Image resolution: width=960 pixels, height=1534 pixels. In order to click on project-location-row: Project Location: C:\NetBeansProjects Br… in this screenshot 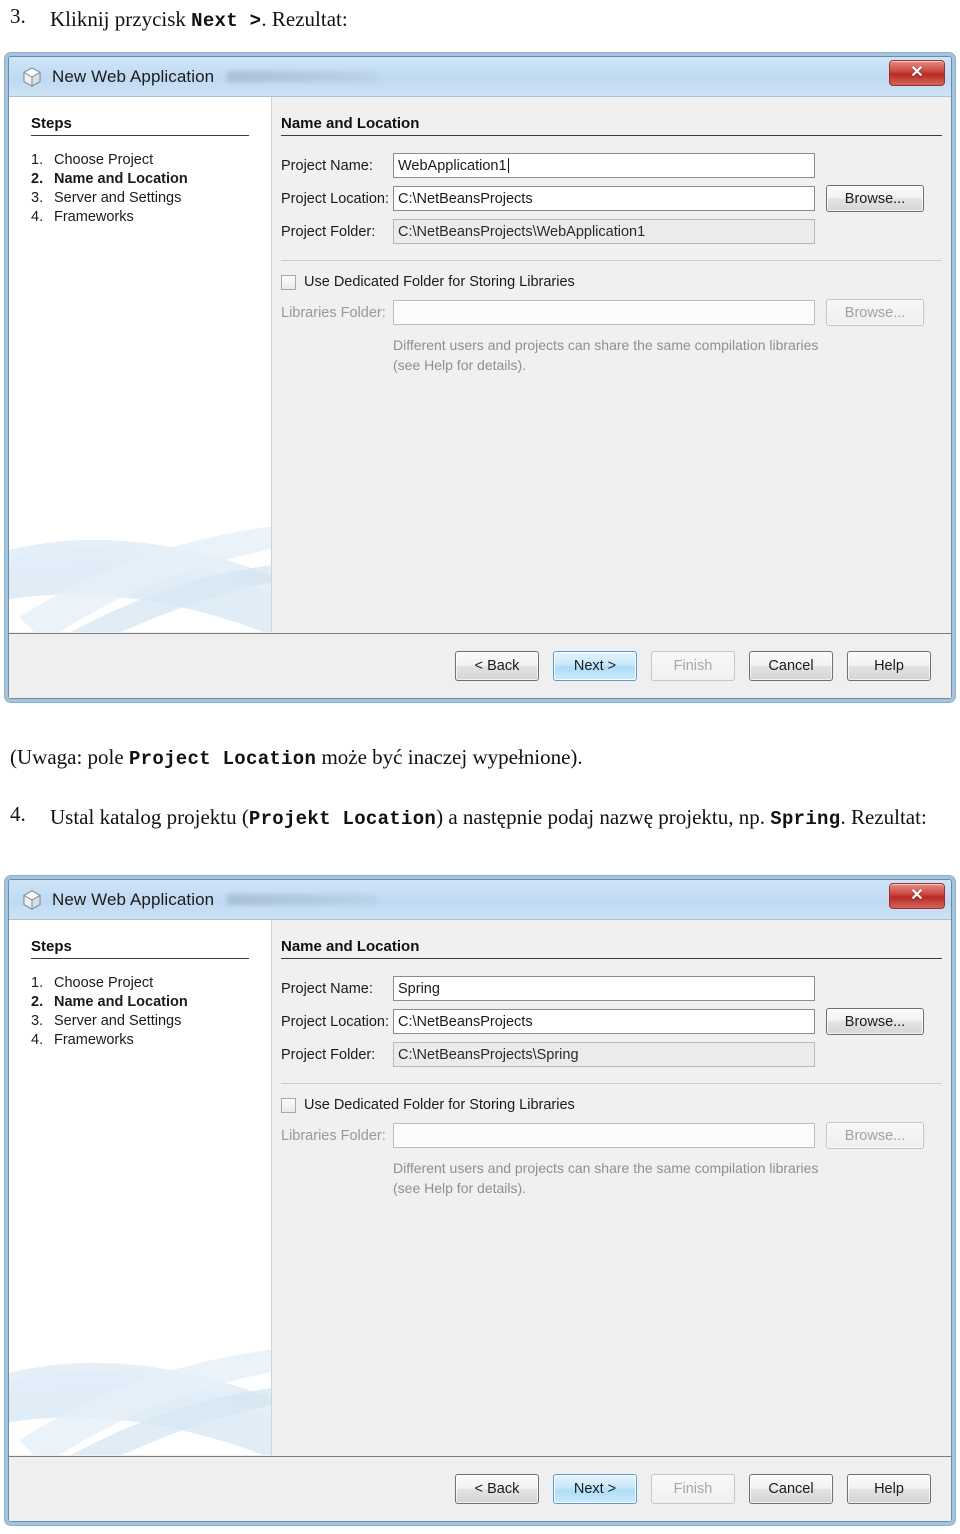, I will do `click(616, 1021)`.